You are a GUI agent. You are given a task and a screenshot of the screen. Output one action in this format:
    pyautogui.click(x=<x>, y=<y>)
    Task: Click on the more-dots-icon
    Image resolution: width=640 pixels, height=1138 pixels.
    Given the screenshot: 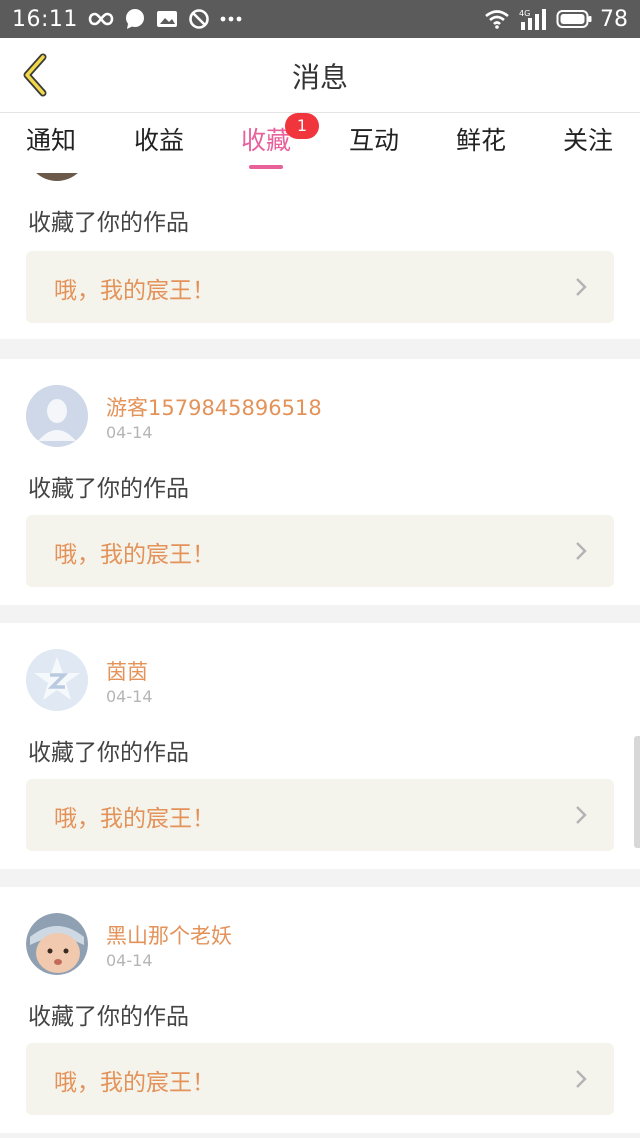 What is the action you would take?
    pyautogui.click(x=231, y=19)
    